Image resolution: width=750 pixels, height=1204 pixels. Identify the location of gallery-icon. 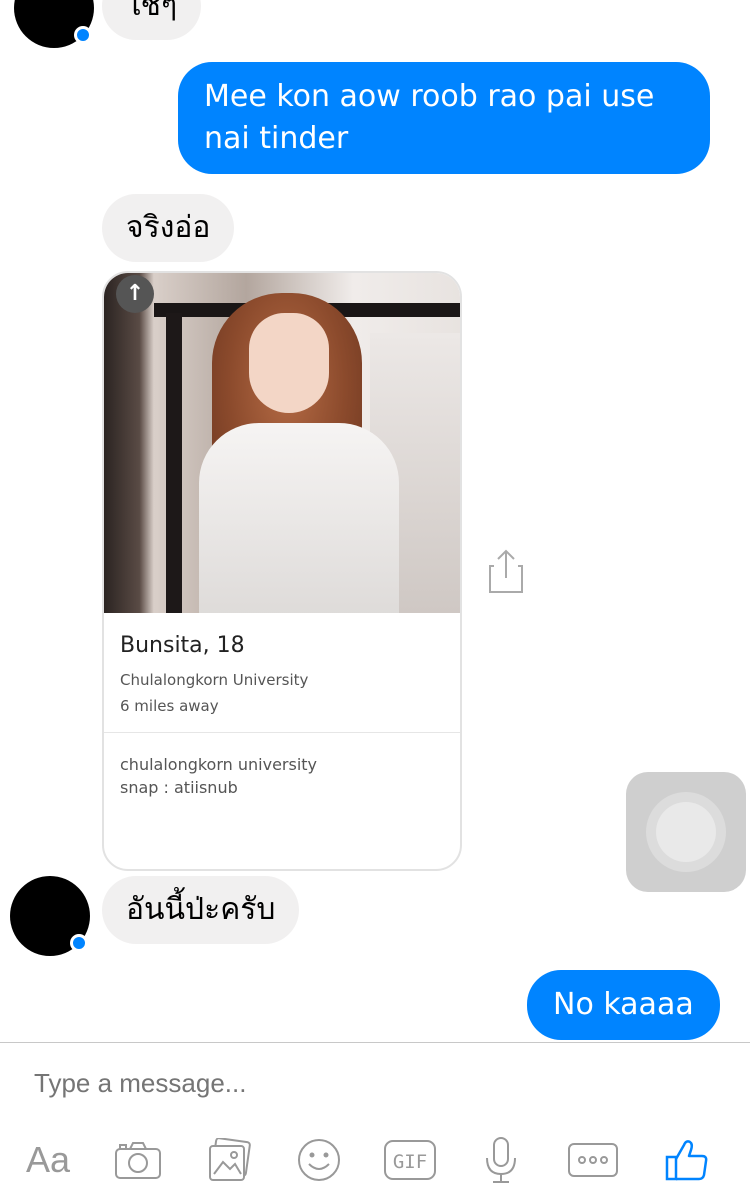
(229, 1160).